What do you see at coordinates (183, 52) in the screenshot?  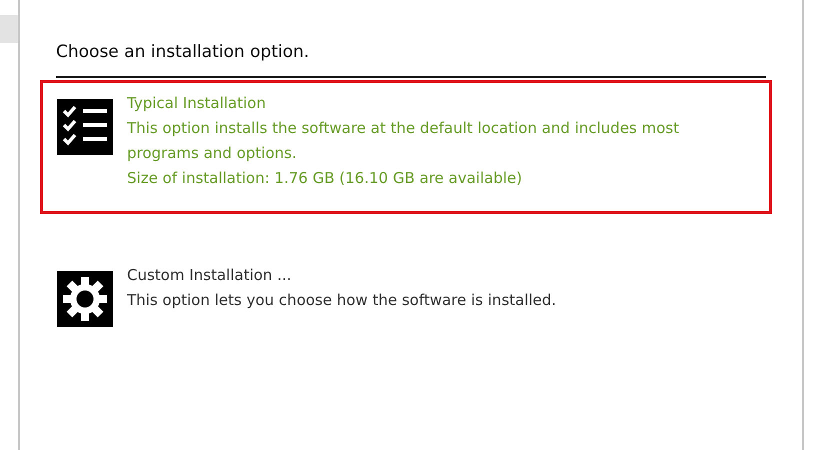 I see `dialog-heading: Choose an installation option.` at bounding box center [183, 52].